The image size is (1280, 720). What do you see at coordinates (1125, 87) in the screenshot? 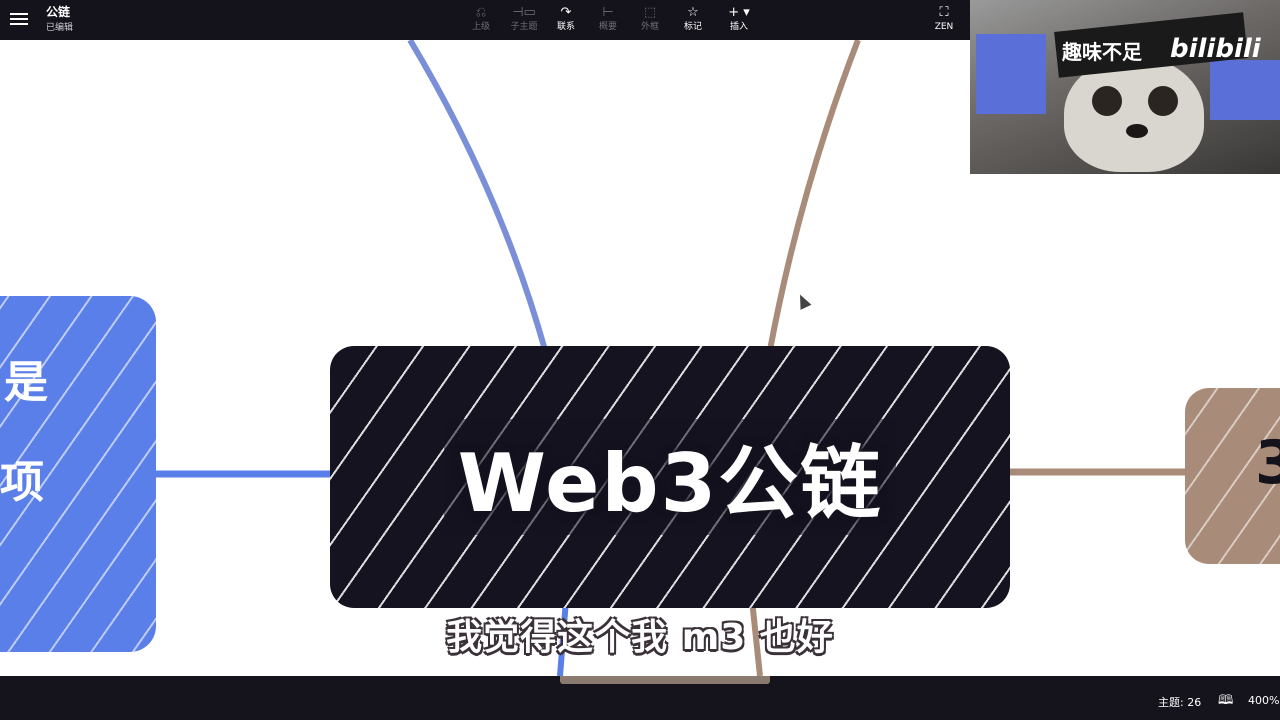
I see `webcam-overlay: 趣味不足 bilibili` at bounding box center [1125, 87].